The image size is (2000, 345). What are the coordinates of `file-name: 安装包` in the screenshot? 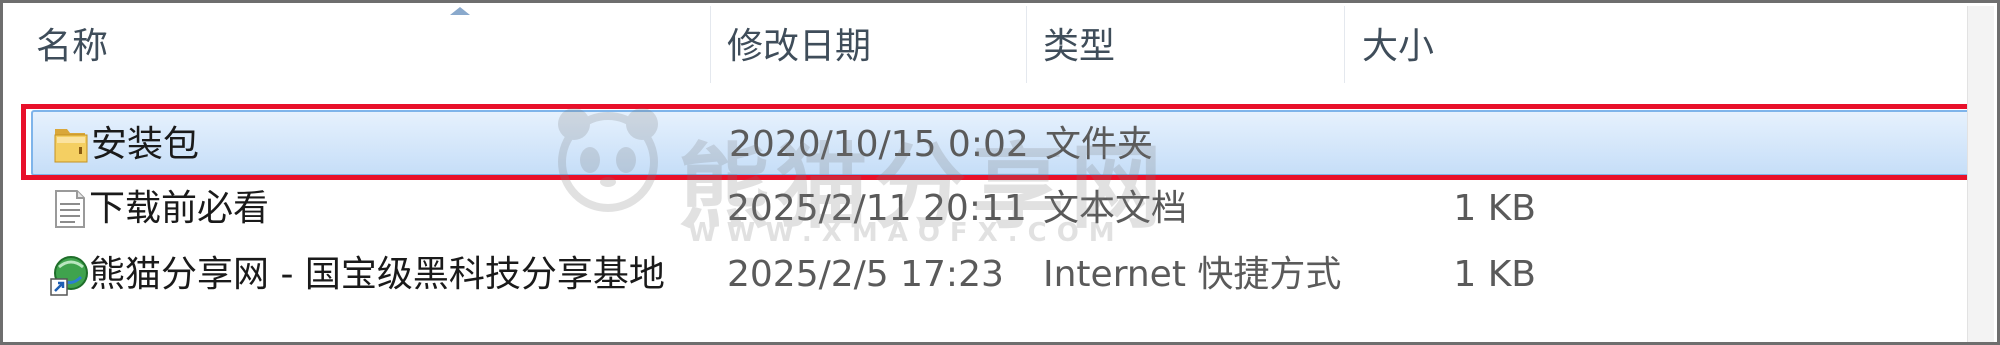 It's located at (145, 144).